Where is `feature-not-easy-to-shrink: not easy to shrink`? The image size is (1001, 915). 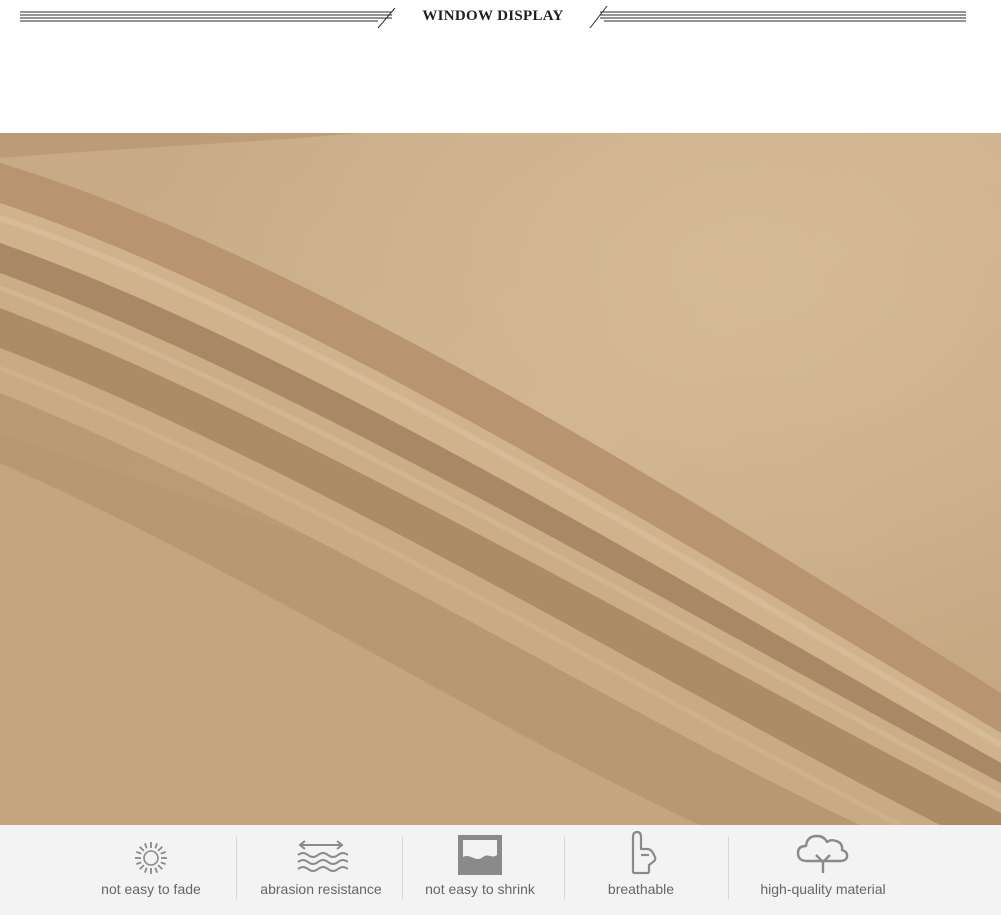
feature-not-easy-to-shrink: not easy to shrink is located at coordinates (480, 870).